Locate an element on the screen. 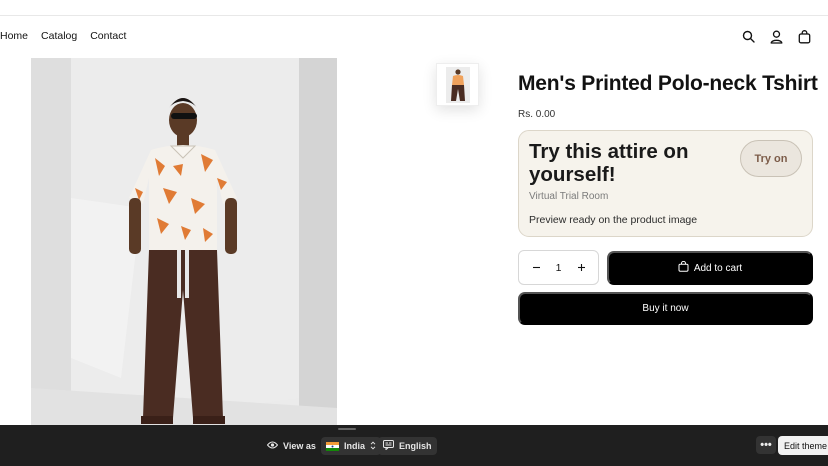  product-thumbnail is located at coordinates (457, 84).